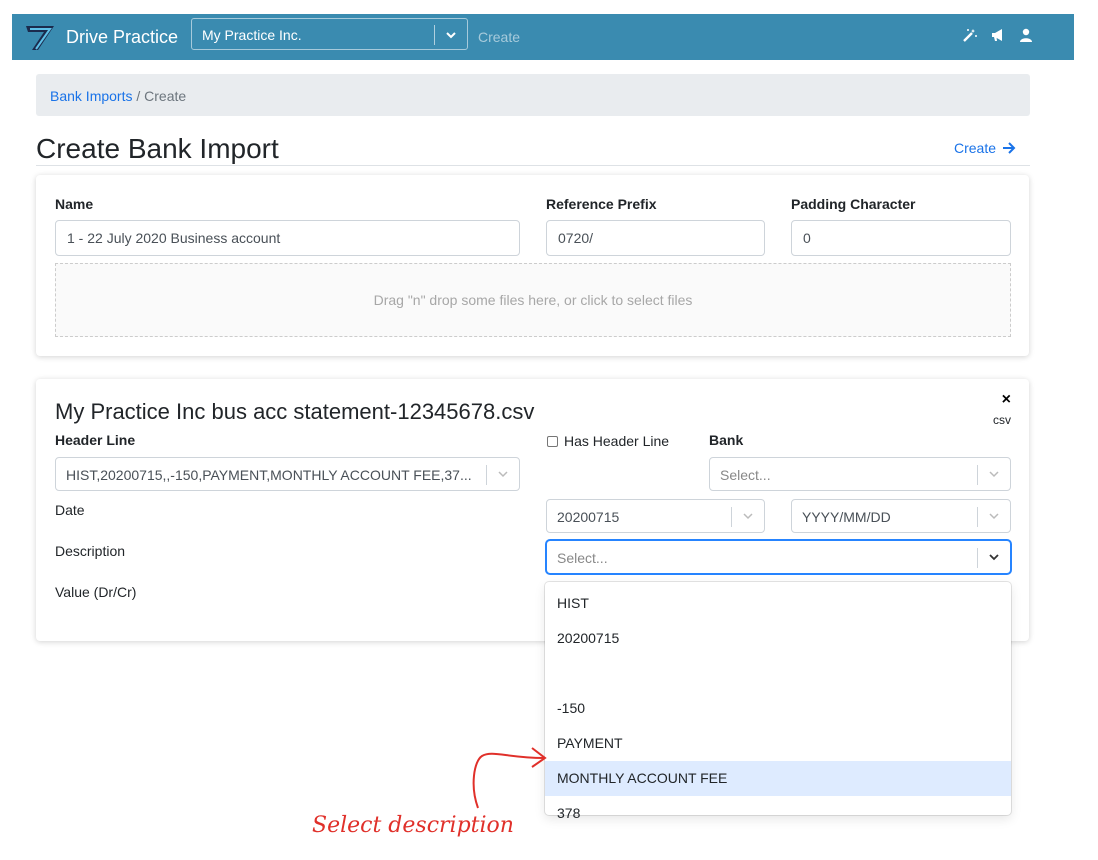  Describe the element at coordinates (122, 36) in the screenshot. I see `brand-name: Drive Practice` at that location.